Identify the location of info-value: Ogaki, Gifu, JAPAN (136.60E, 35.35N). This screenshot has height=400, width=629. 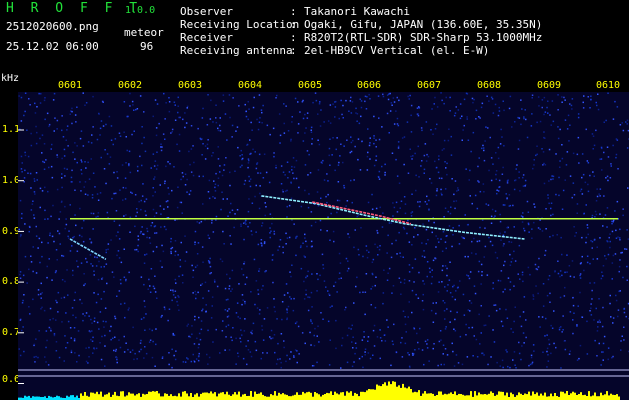
(423, 24).